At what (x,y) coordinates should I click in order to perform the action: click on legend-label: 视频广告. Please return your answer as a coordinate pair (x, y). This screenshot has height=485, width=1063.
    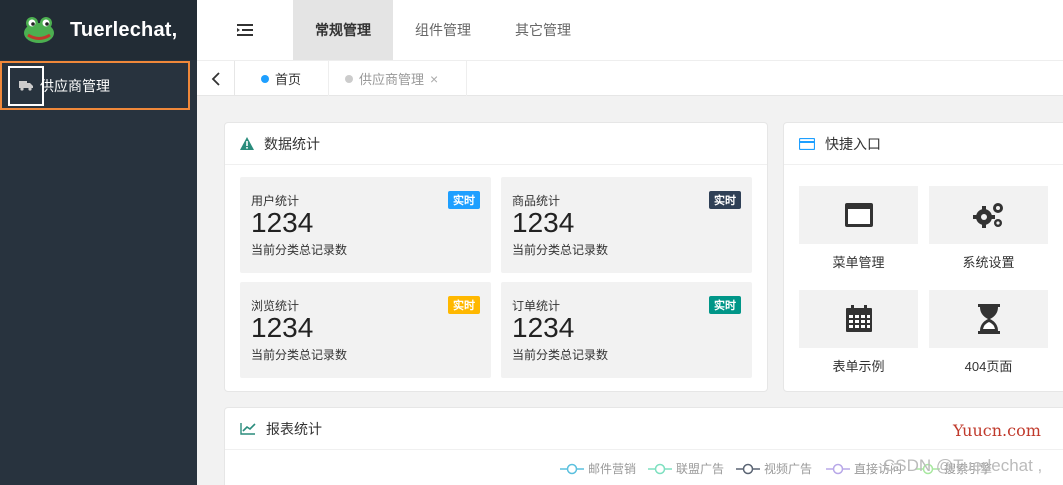
    Looking at the image, I should click on (788, 469).